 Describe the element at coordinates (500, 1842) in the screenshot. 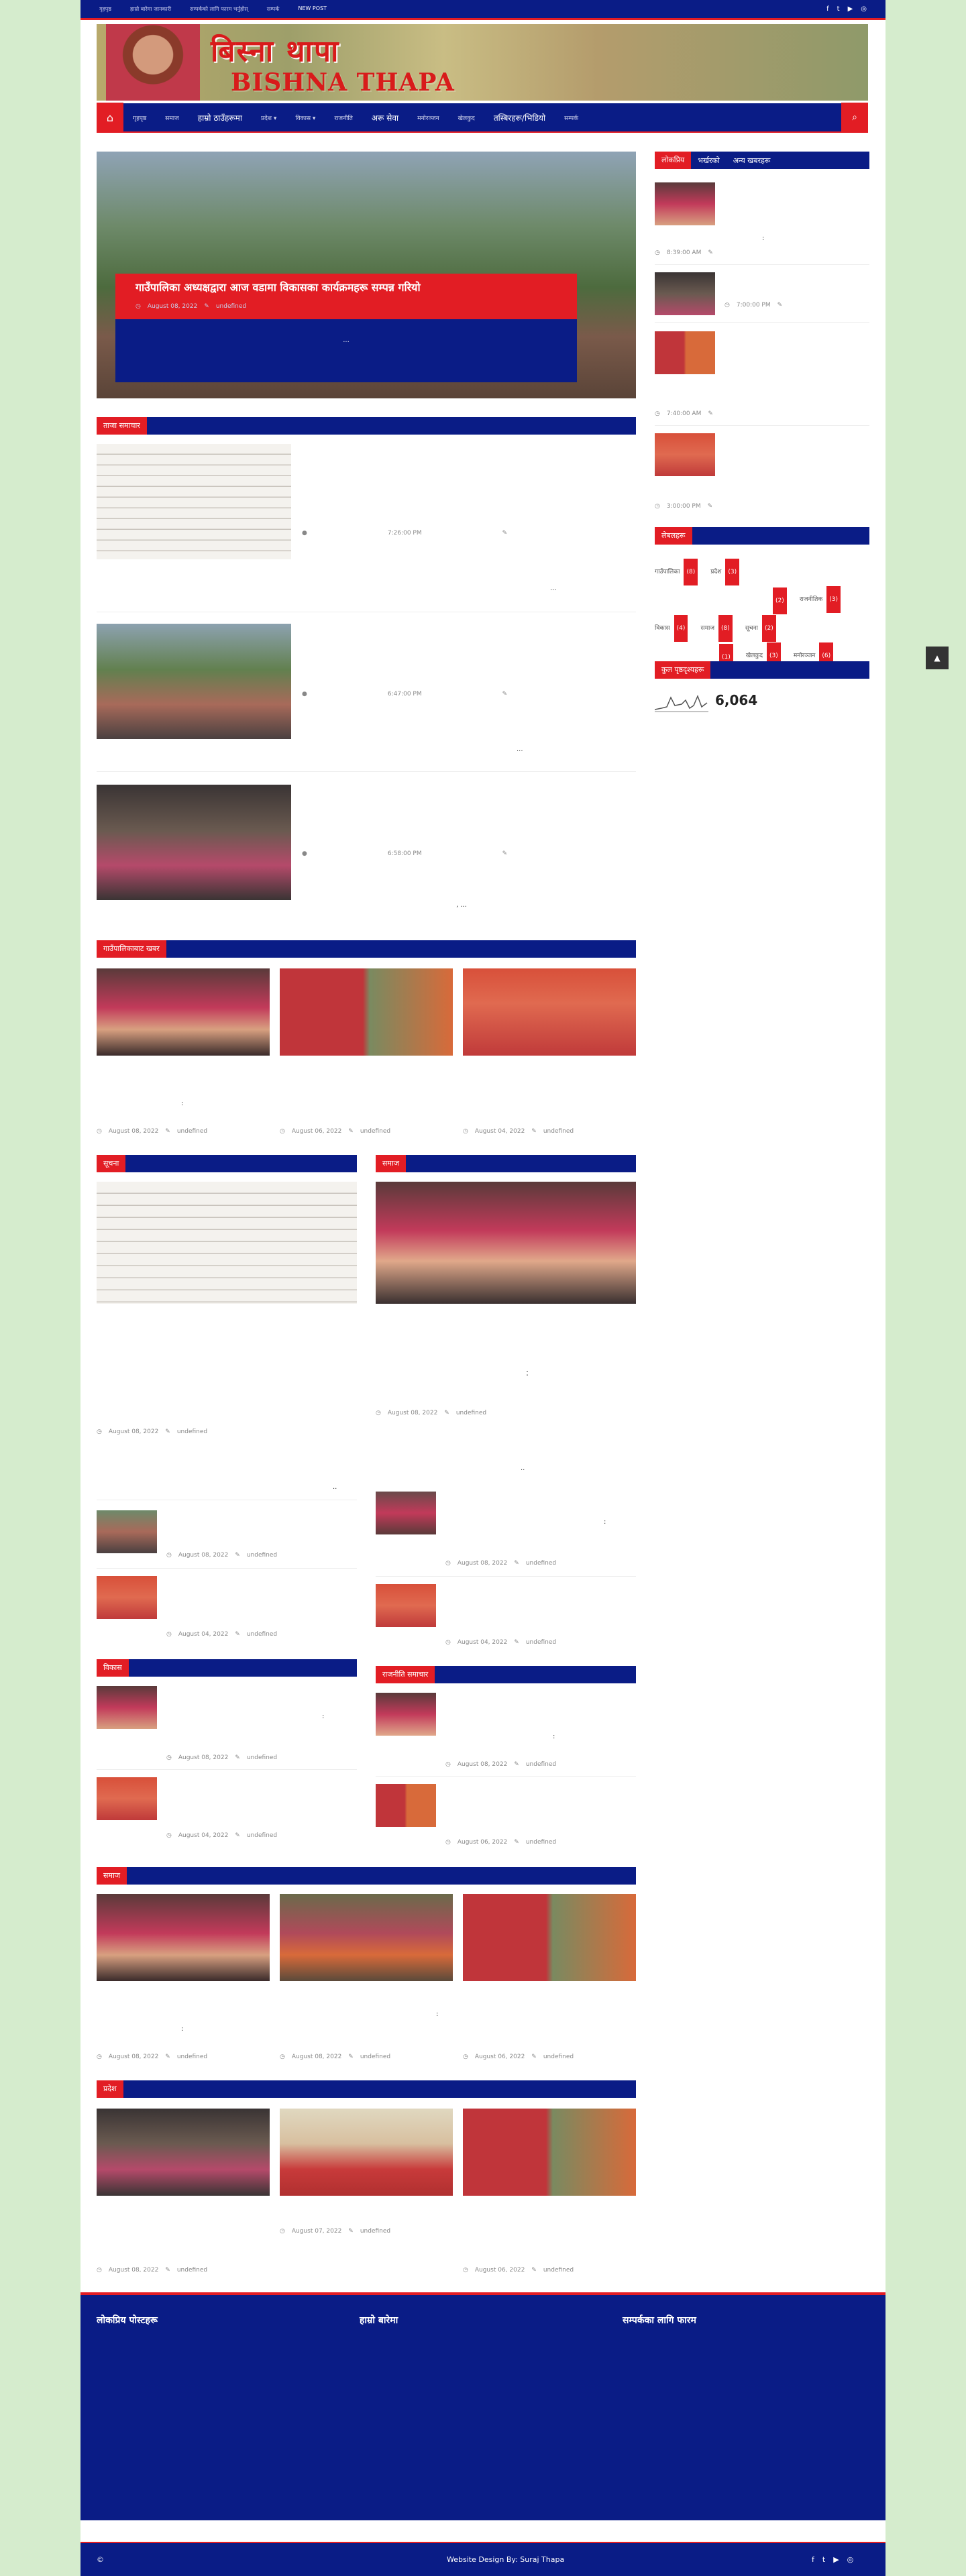

I see `col-right2-list-2-meta: ◷ August 06, 2022 ✎ undefined` at that location.